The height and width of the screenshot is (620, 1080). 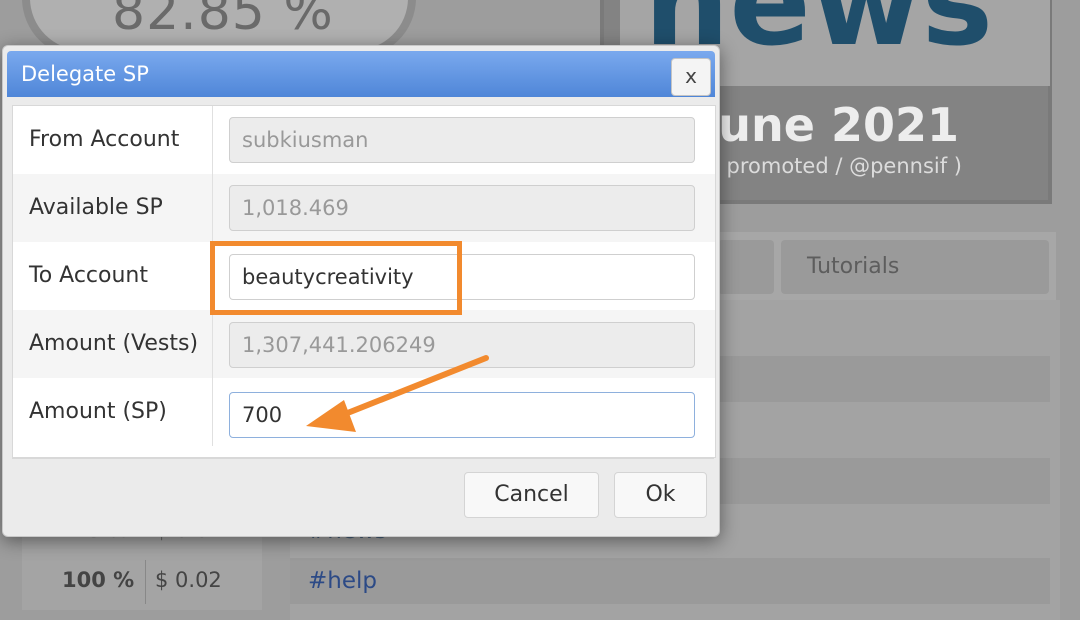 I want to click on annotation-arrow-icon, so click(x=397, y=393).